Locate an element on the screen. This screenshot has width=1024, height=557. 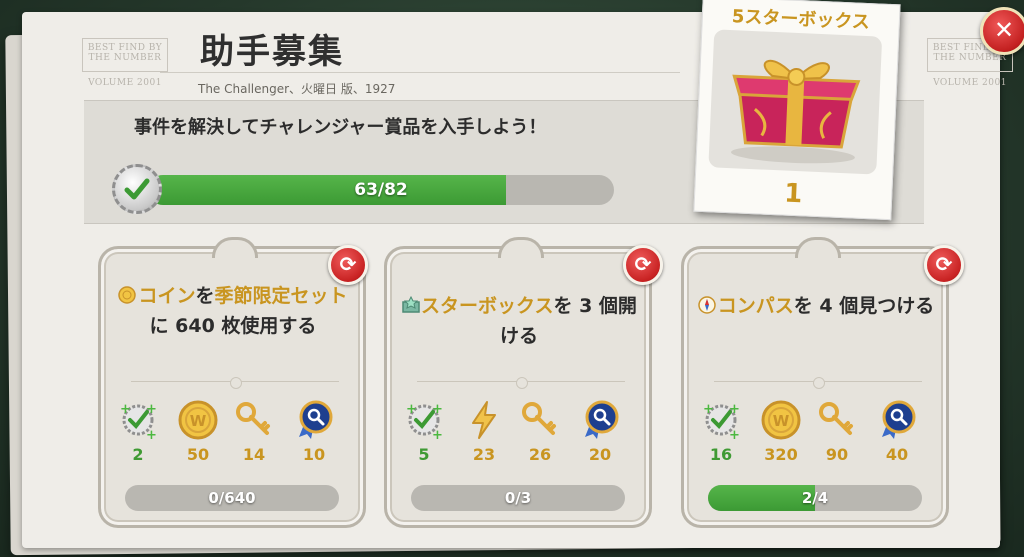
close-button: ✕ is located at coordinates (1002, 31).